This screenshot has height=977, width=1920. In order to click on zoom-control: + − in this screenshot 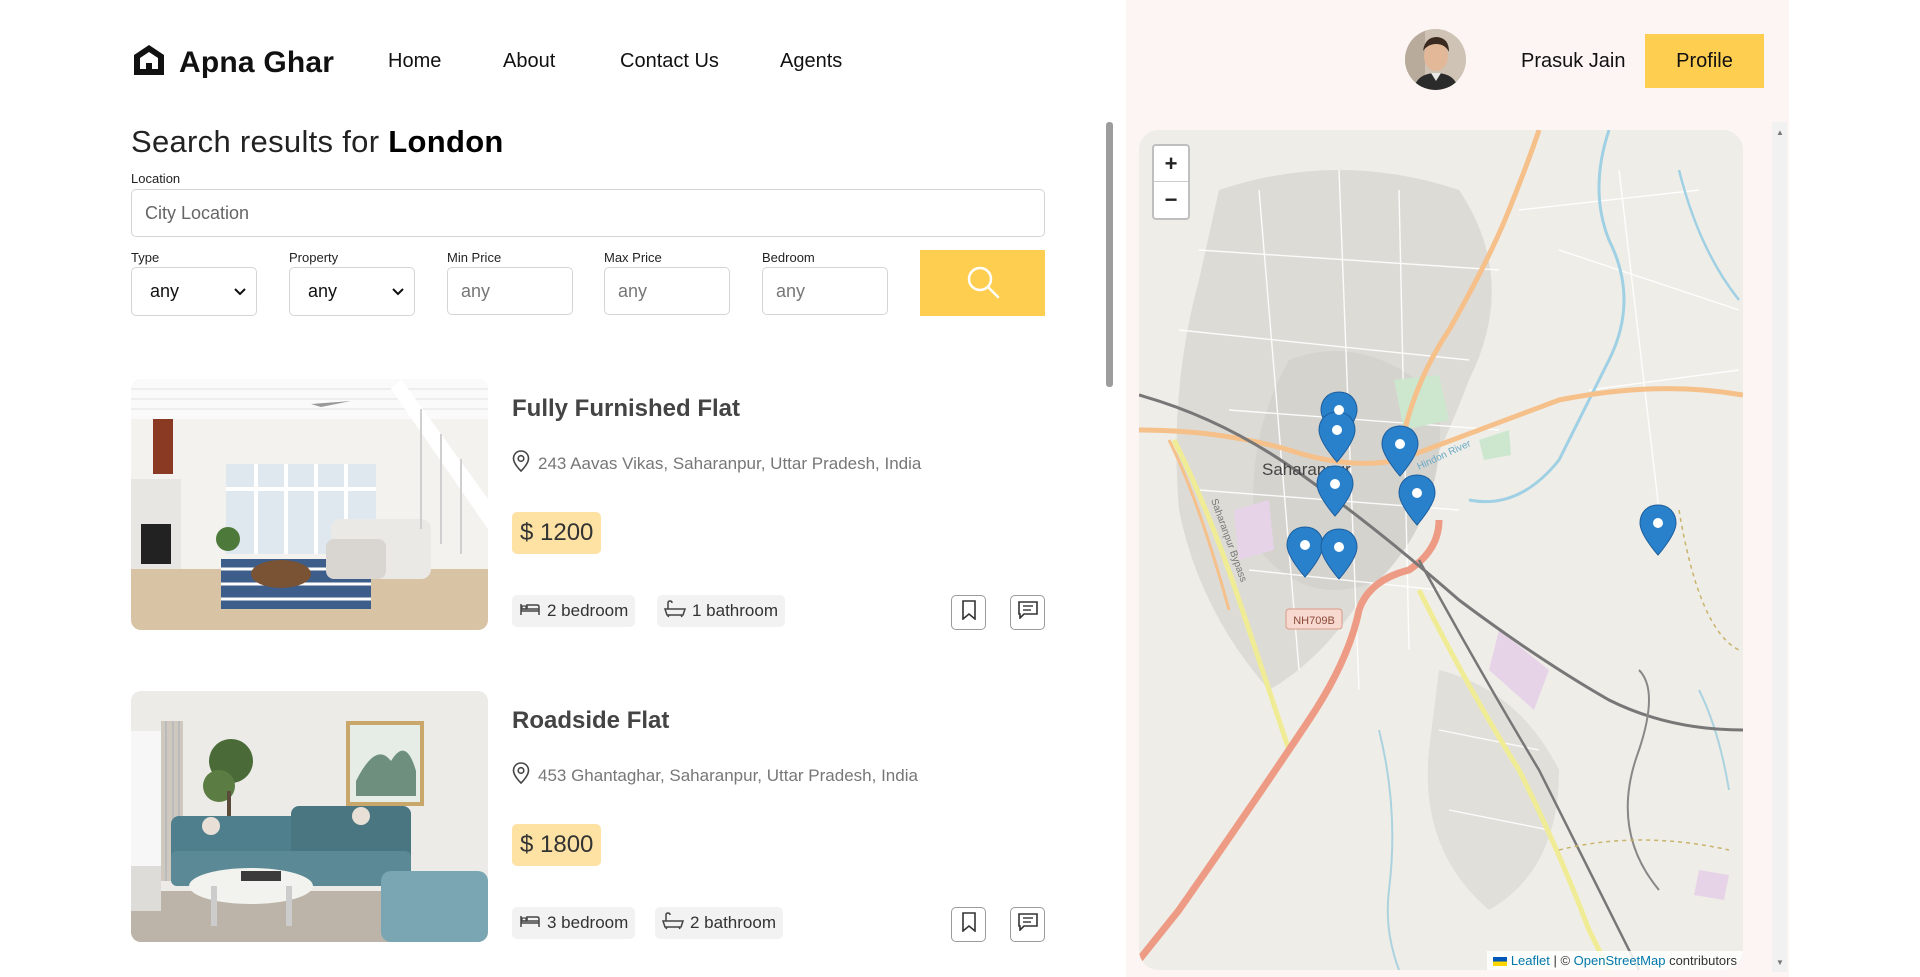, I will do `click(1171, 182)`.